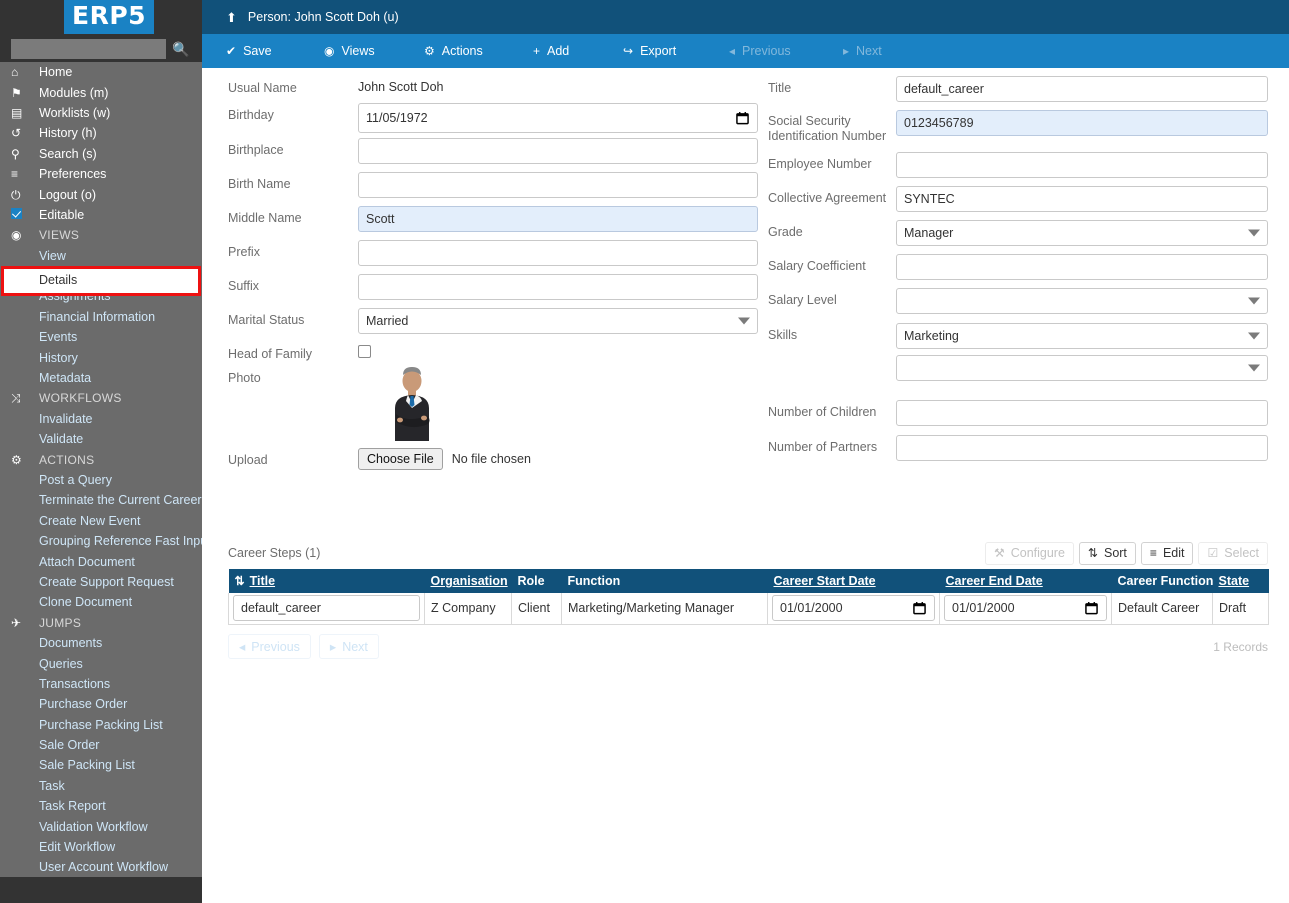 The height and width of the screenshot is (903, 1289). Describe the element at coordinates (1082, 165) in the screenshot. I see `employee-number-input` at that location.